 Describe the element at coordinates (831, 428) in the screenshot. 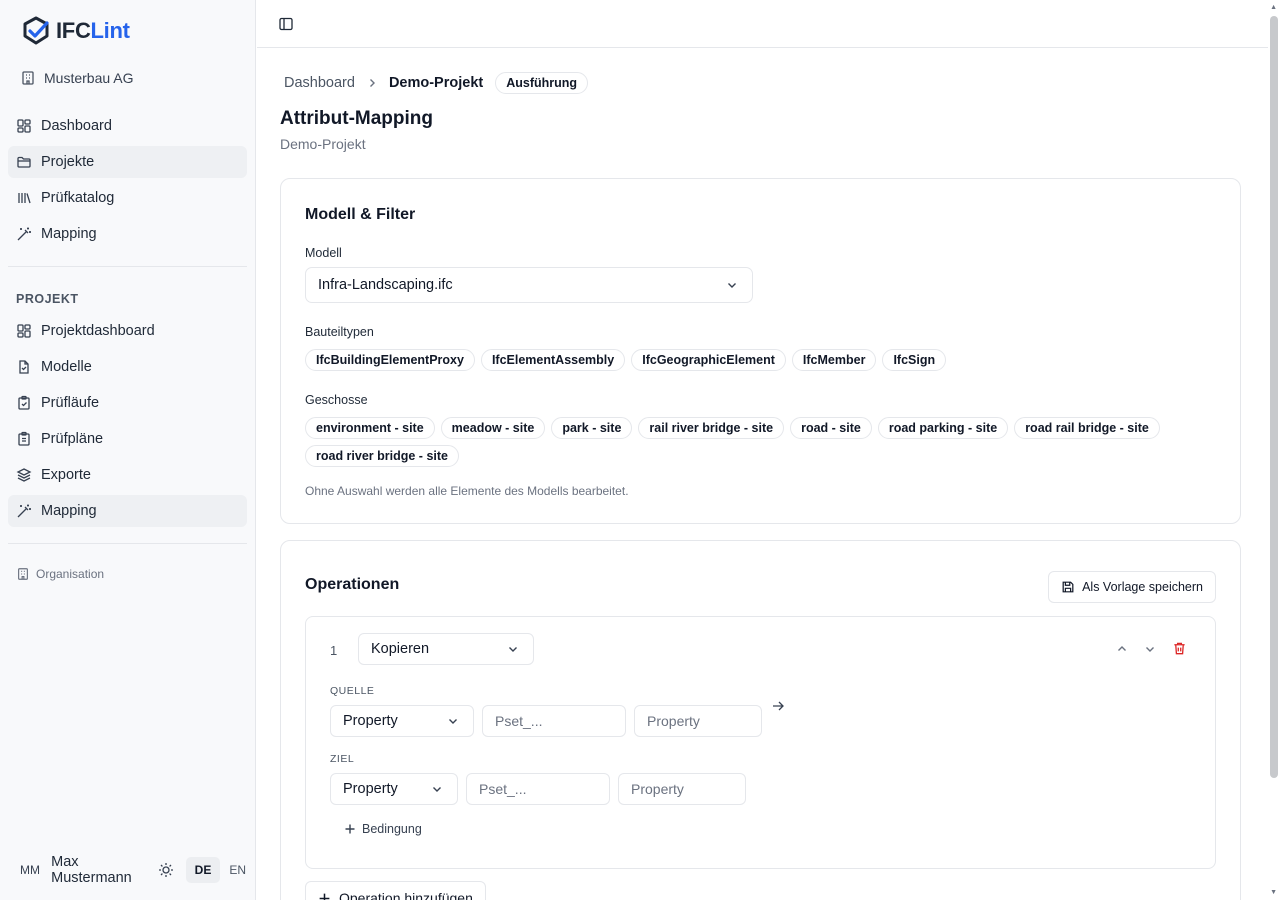

I see `storey-chip: road - site` at that location.